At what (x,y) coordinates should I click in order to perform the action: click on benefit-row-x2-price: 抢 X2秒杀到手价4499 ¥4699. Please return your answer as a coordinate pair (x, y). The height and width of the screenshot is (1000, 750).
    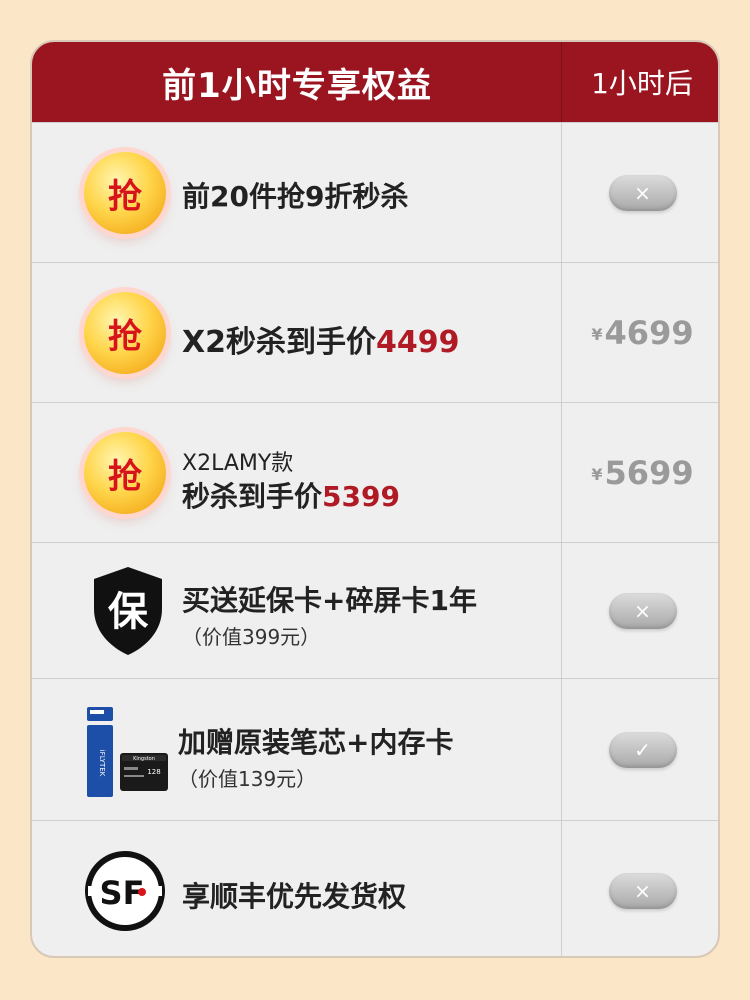
    Looking at the image, I should click on (375, 332).